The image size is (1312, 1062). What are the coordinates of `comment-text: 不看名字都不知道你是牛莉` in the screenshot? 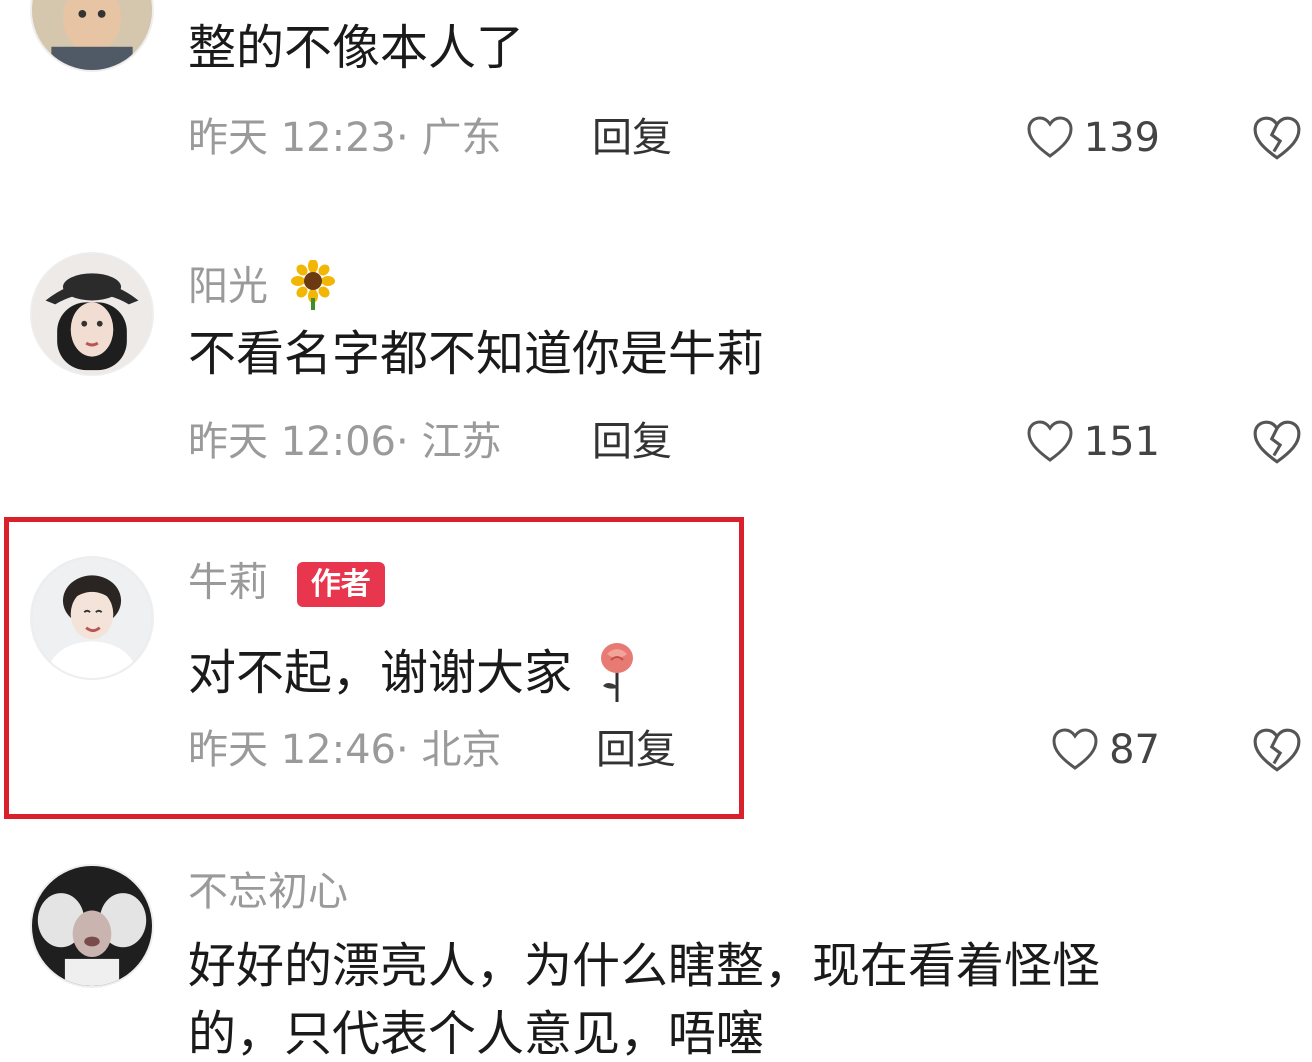 It's located at (476, 354).